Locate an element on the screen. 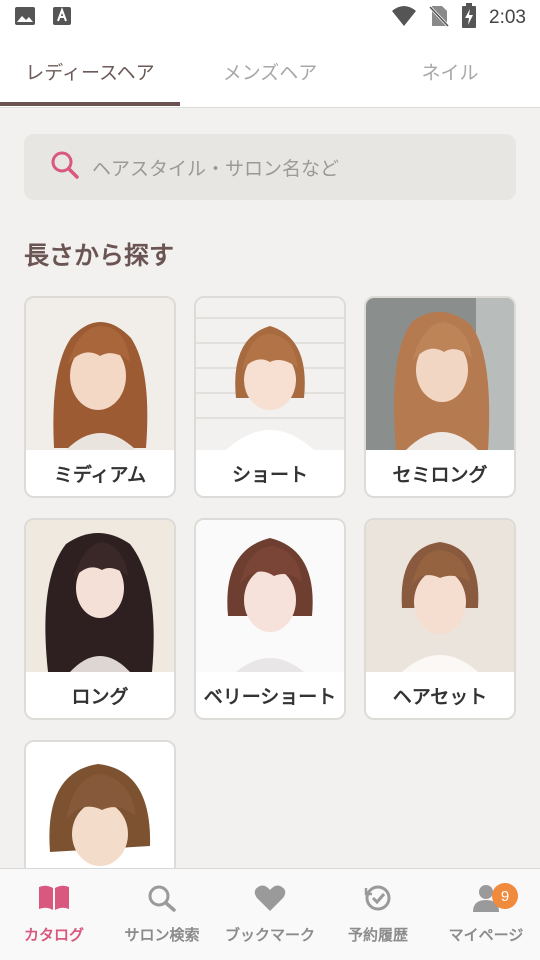 This screenshot has width=540, height=960. tab-mens-hair: メンズヘア is located at coordinates (270, 71).